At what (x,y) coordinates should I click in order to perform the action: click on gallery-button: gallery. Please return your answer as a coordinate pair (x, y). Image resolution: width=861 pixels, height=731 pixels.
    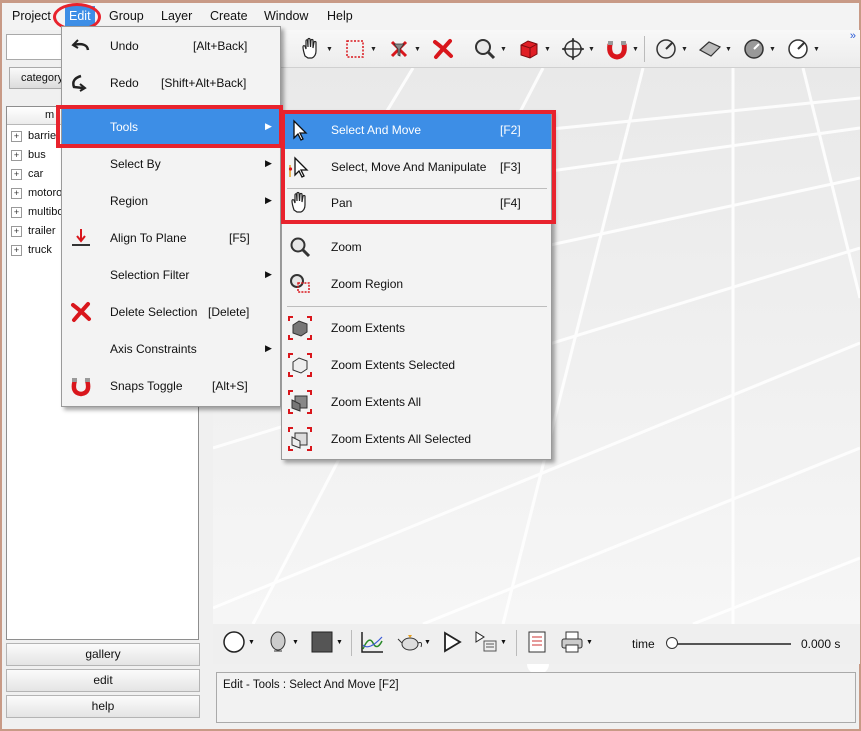
    Looking at the image, I should click on (103, 654).